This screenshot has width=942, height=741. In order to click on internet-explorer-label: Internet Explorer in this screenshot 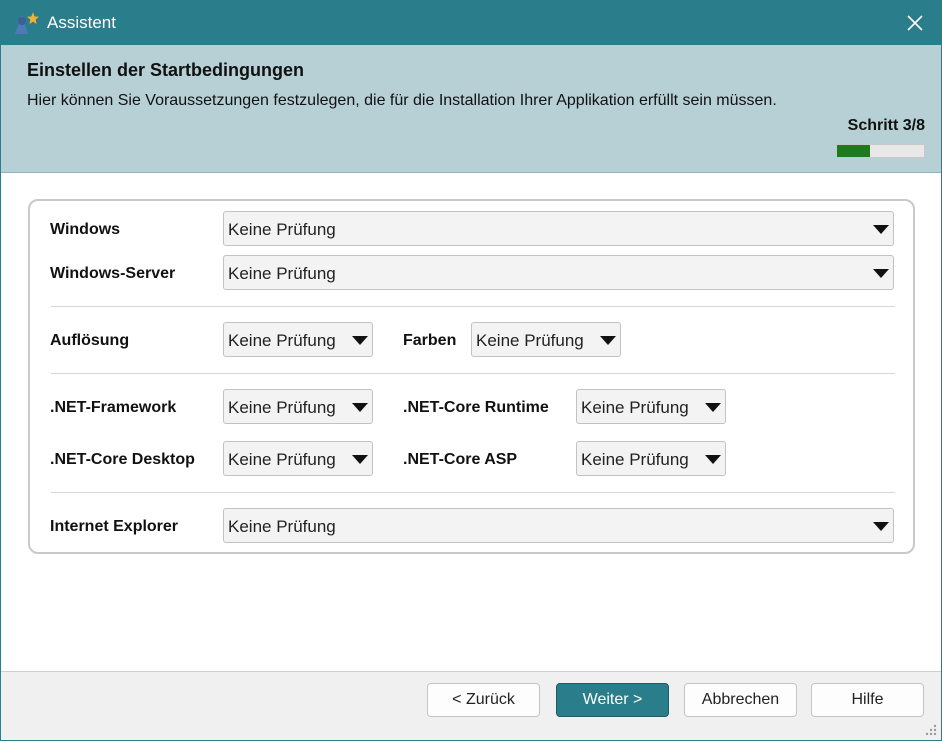, I will do `click(114, 526)`.